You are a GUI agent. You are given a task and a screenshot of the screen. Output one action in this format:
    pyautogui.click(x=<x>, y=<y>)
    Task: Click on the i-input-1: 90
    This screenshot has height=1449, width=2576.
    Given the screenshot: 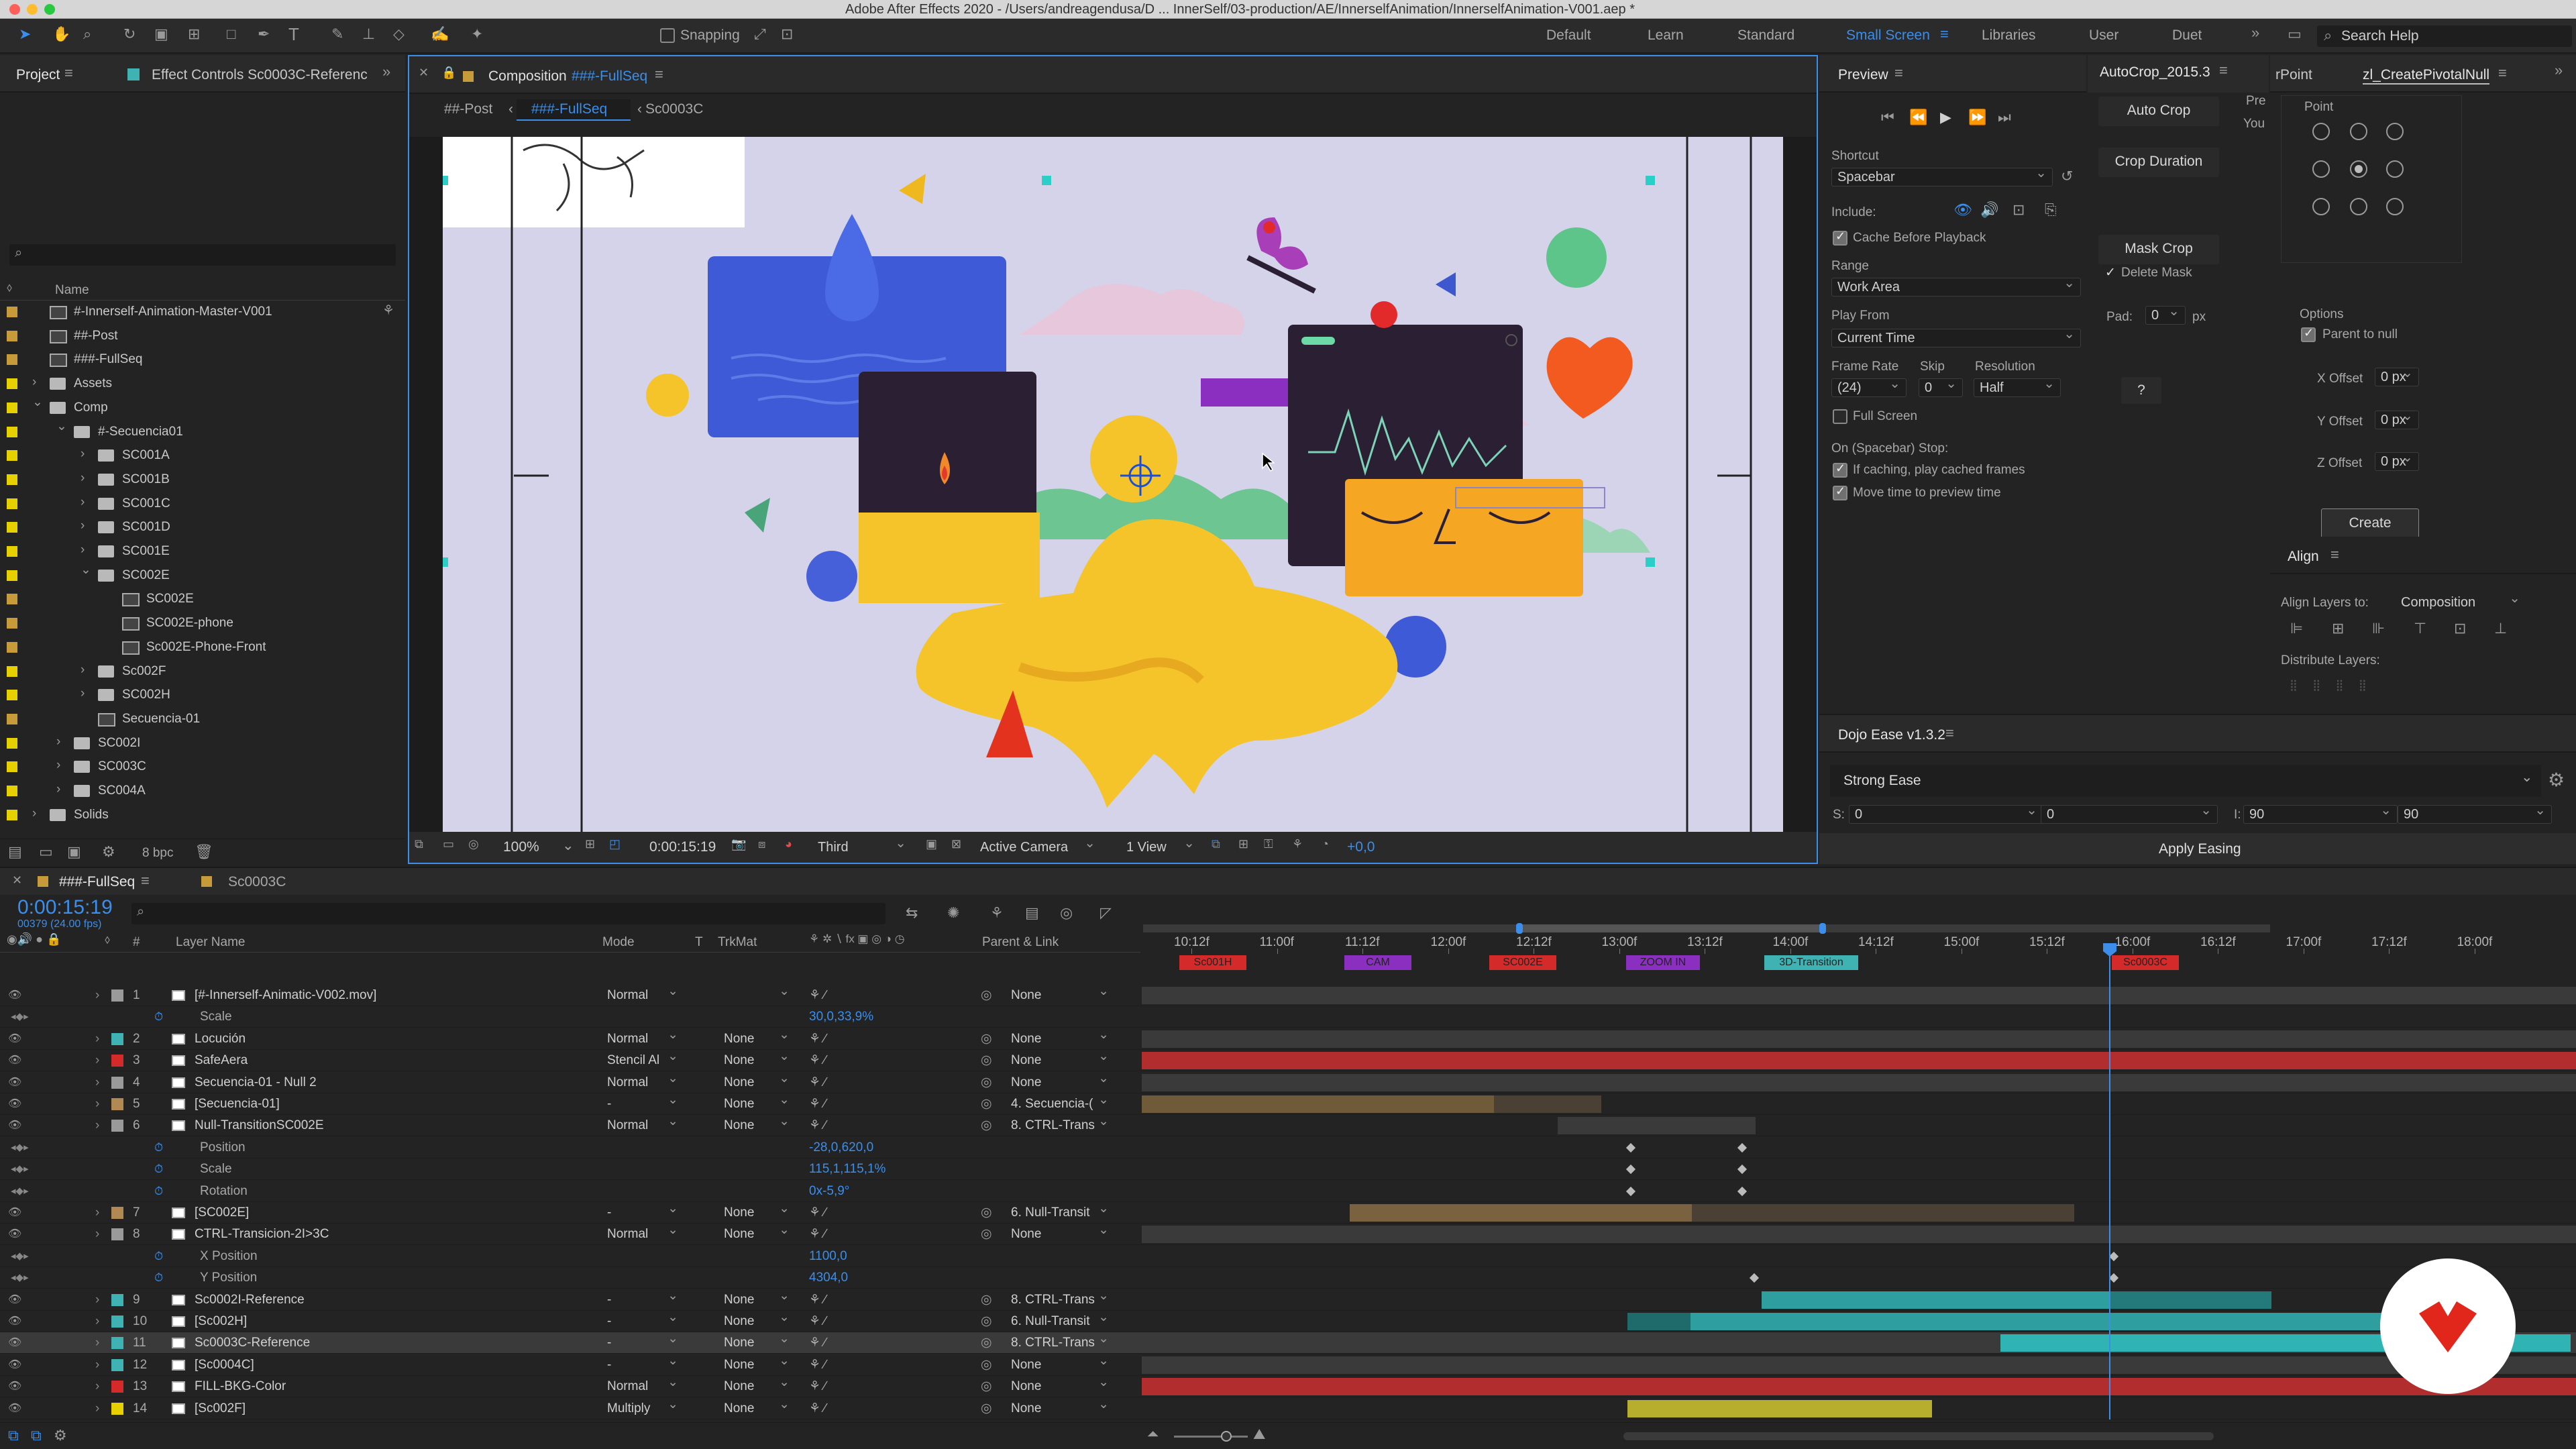 What is the action you would take?
    pyautogui.click(x=2320, y=813)
    